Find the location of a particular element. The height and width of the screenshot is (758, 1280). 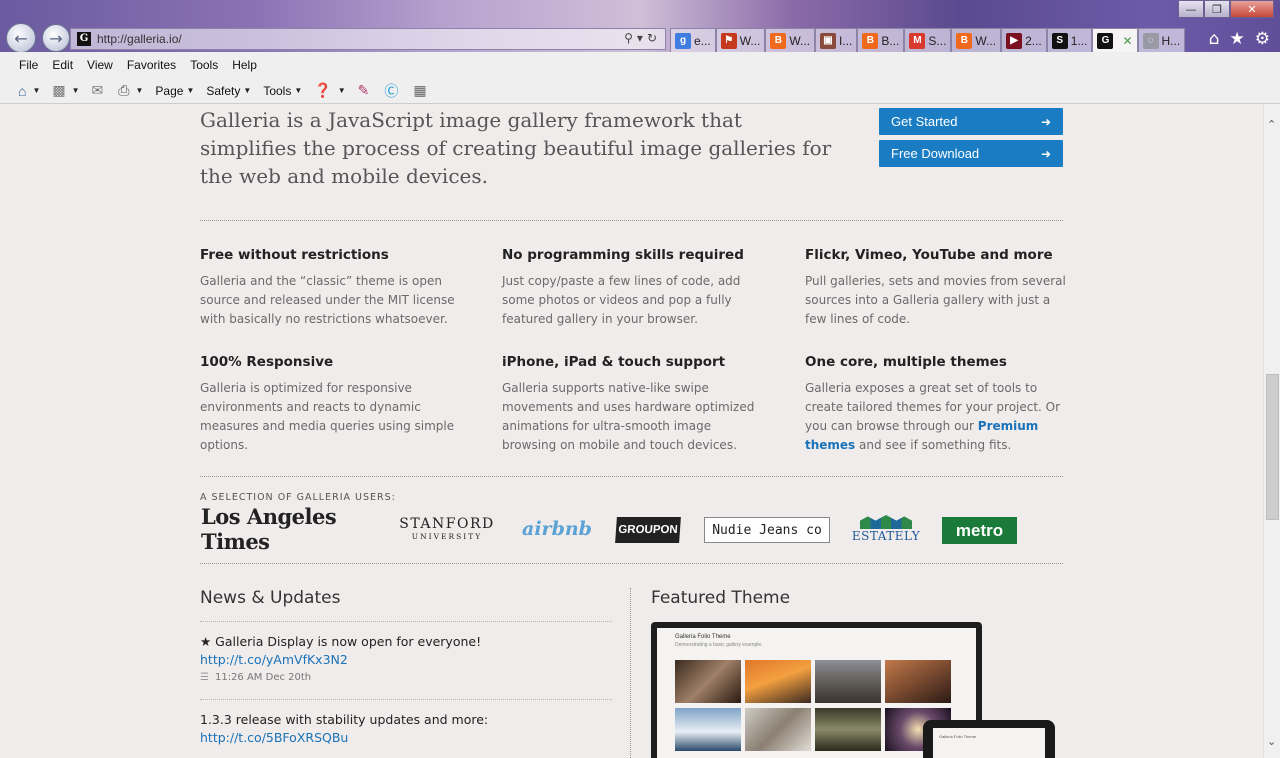

page-menu-label: Page is located at coordinates (169, 90).